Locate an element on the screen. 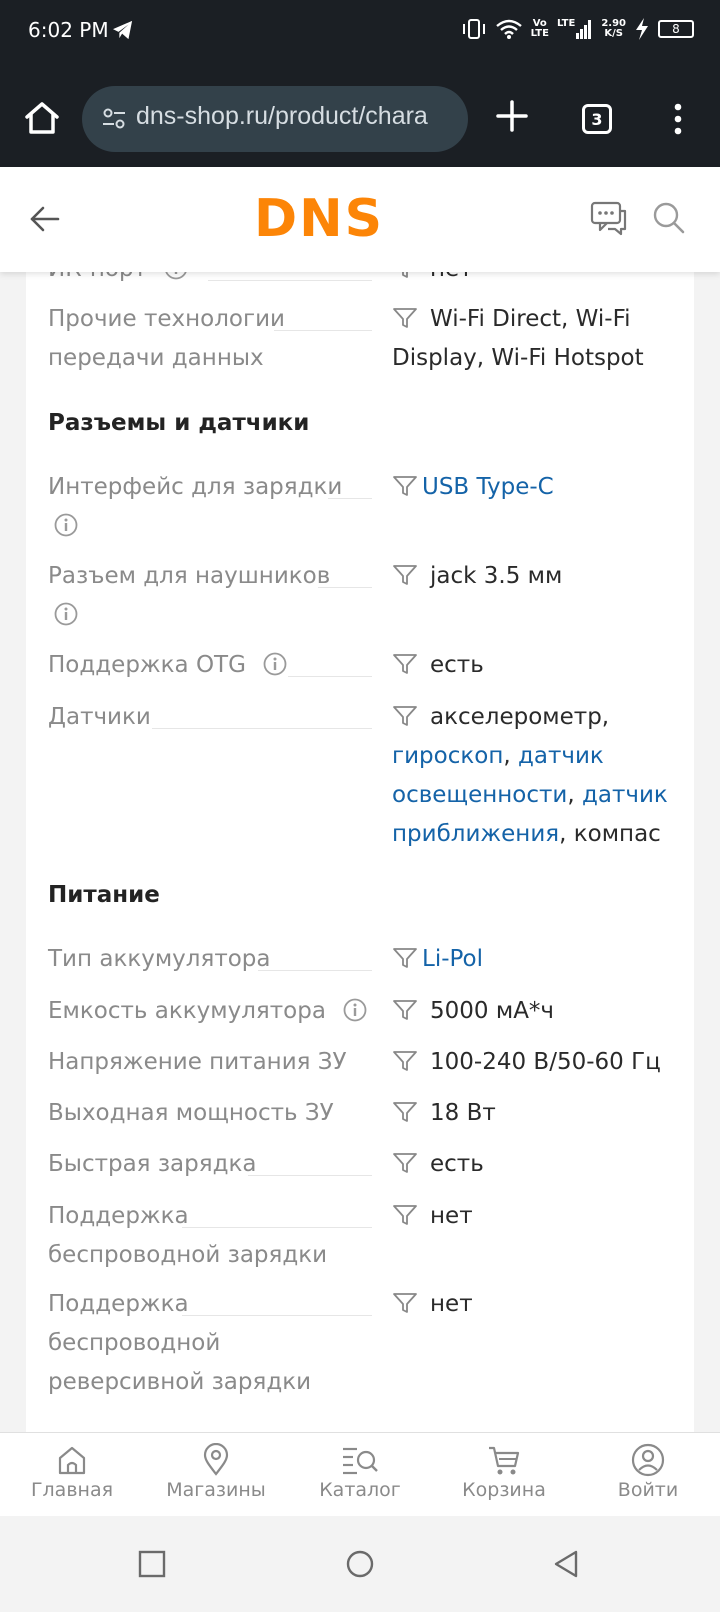  site-settings-icon is located at coordinates (114, 119).